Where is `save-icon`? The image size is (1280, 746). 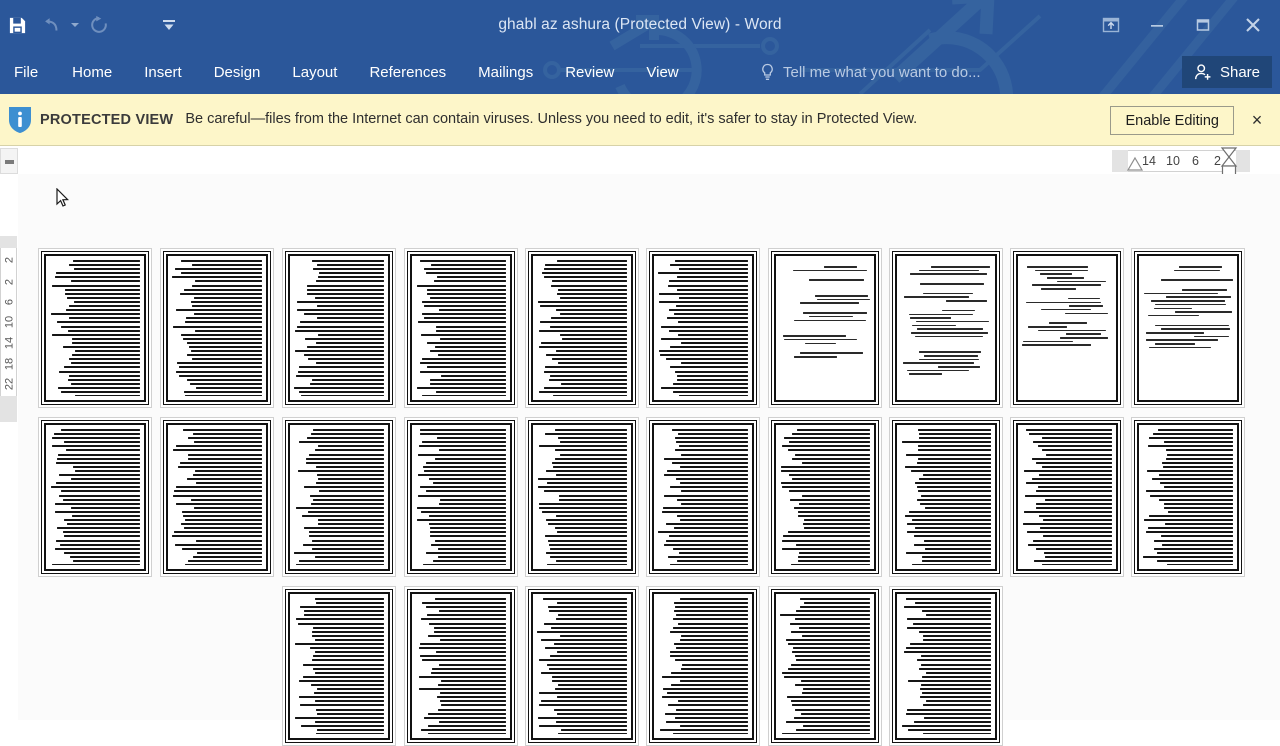 save-icon is located at coordinates (17, 25).